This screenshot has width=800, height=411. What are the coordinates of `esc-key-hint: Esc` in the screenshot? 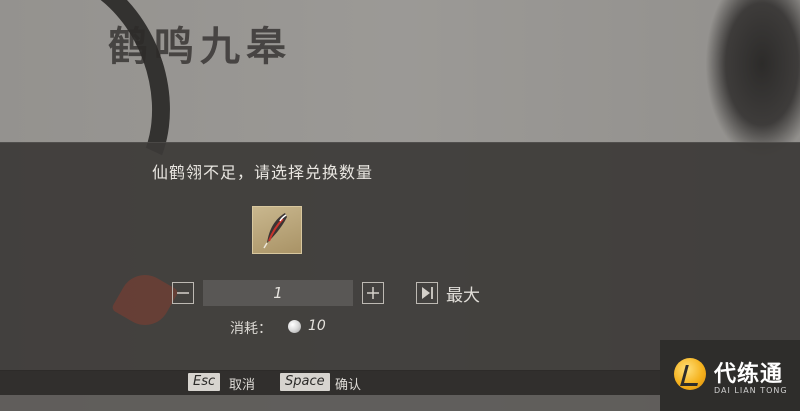 It's located at (204, 382).